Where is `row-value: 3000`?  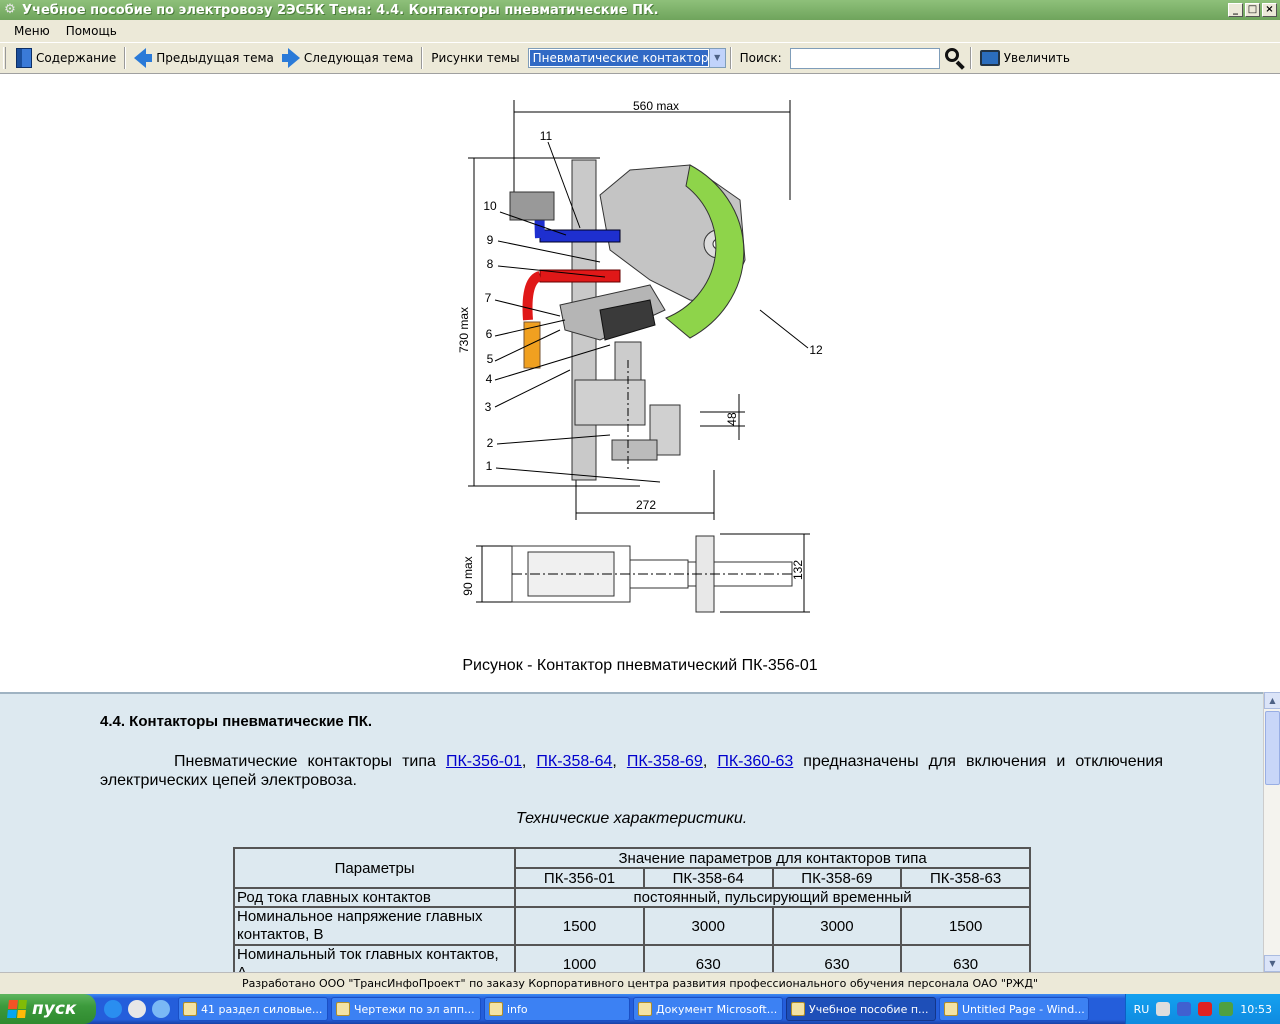
row-value: 3000 is located at coordinates (708, 926).